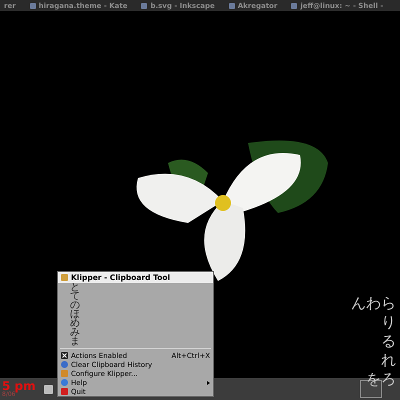 This screenshot has width=400, height=400. What do you see at coordinates (388, 341) in the screenshot?
I see `kana-text: る` at bounding box center [388, 341].